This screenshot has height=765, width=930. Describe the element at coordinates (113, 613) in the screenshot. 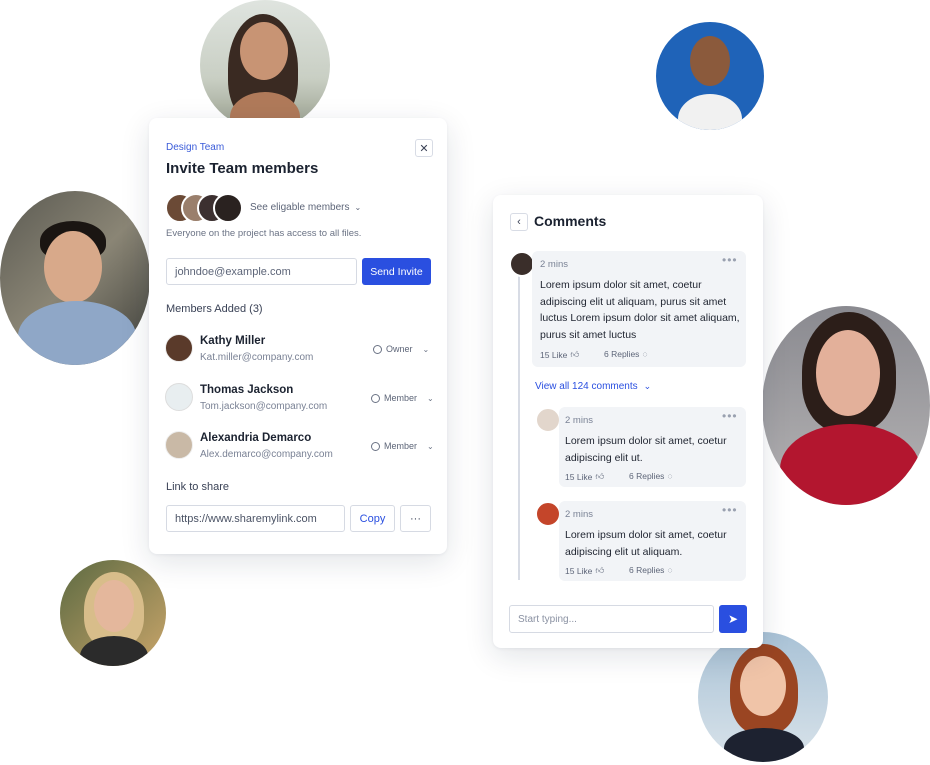

I see `photo-woman-blonde` at that location.